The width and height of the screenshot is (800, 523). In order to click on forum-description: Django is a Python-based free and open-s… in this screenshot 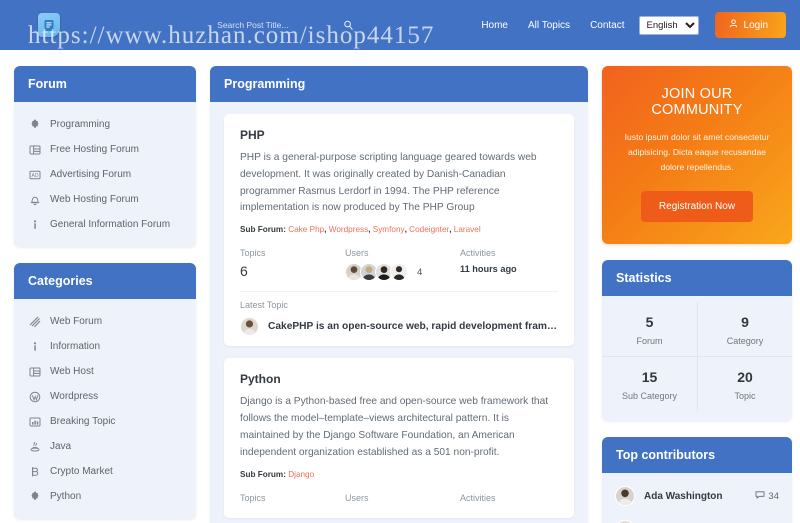, I will do `click(394, 427)`.